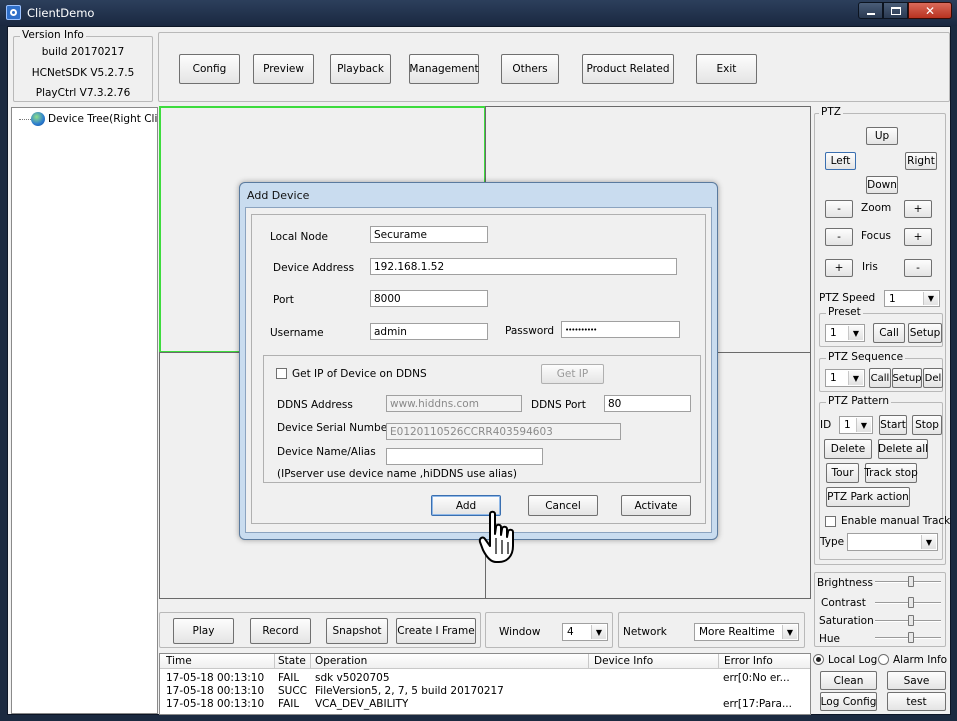 This screenshot has width=957, height=721. I want to click on log-header-time: Time, so click(179, 661).